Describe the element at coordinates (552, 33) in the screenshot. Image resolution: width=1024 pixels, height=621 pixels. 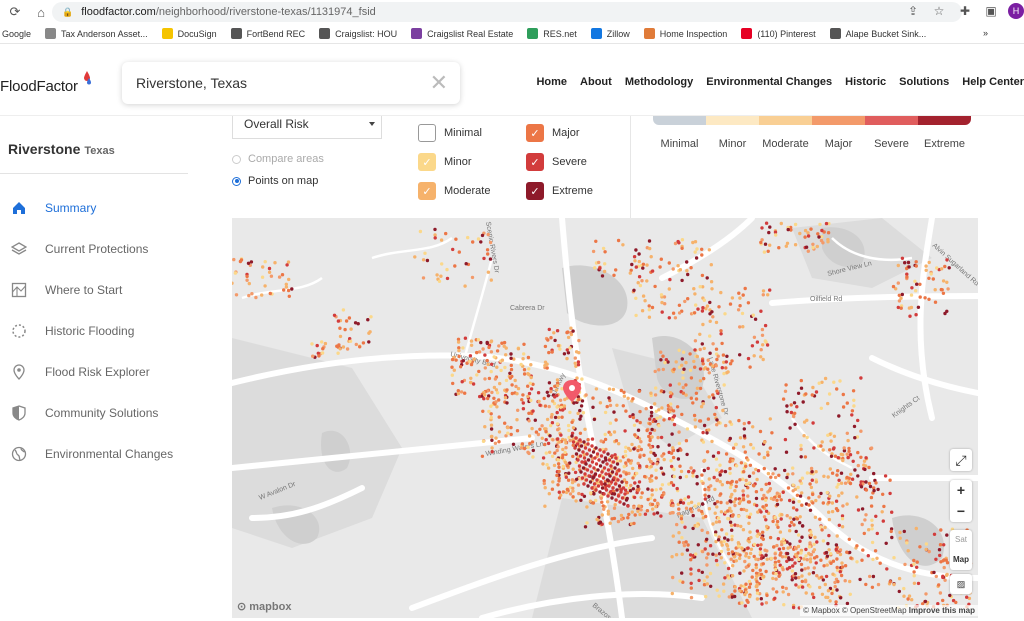
I see `bookmark-item: RES.net` at that location.